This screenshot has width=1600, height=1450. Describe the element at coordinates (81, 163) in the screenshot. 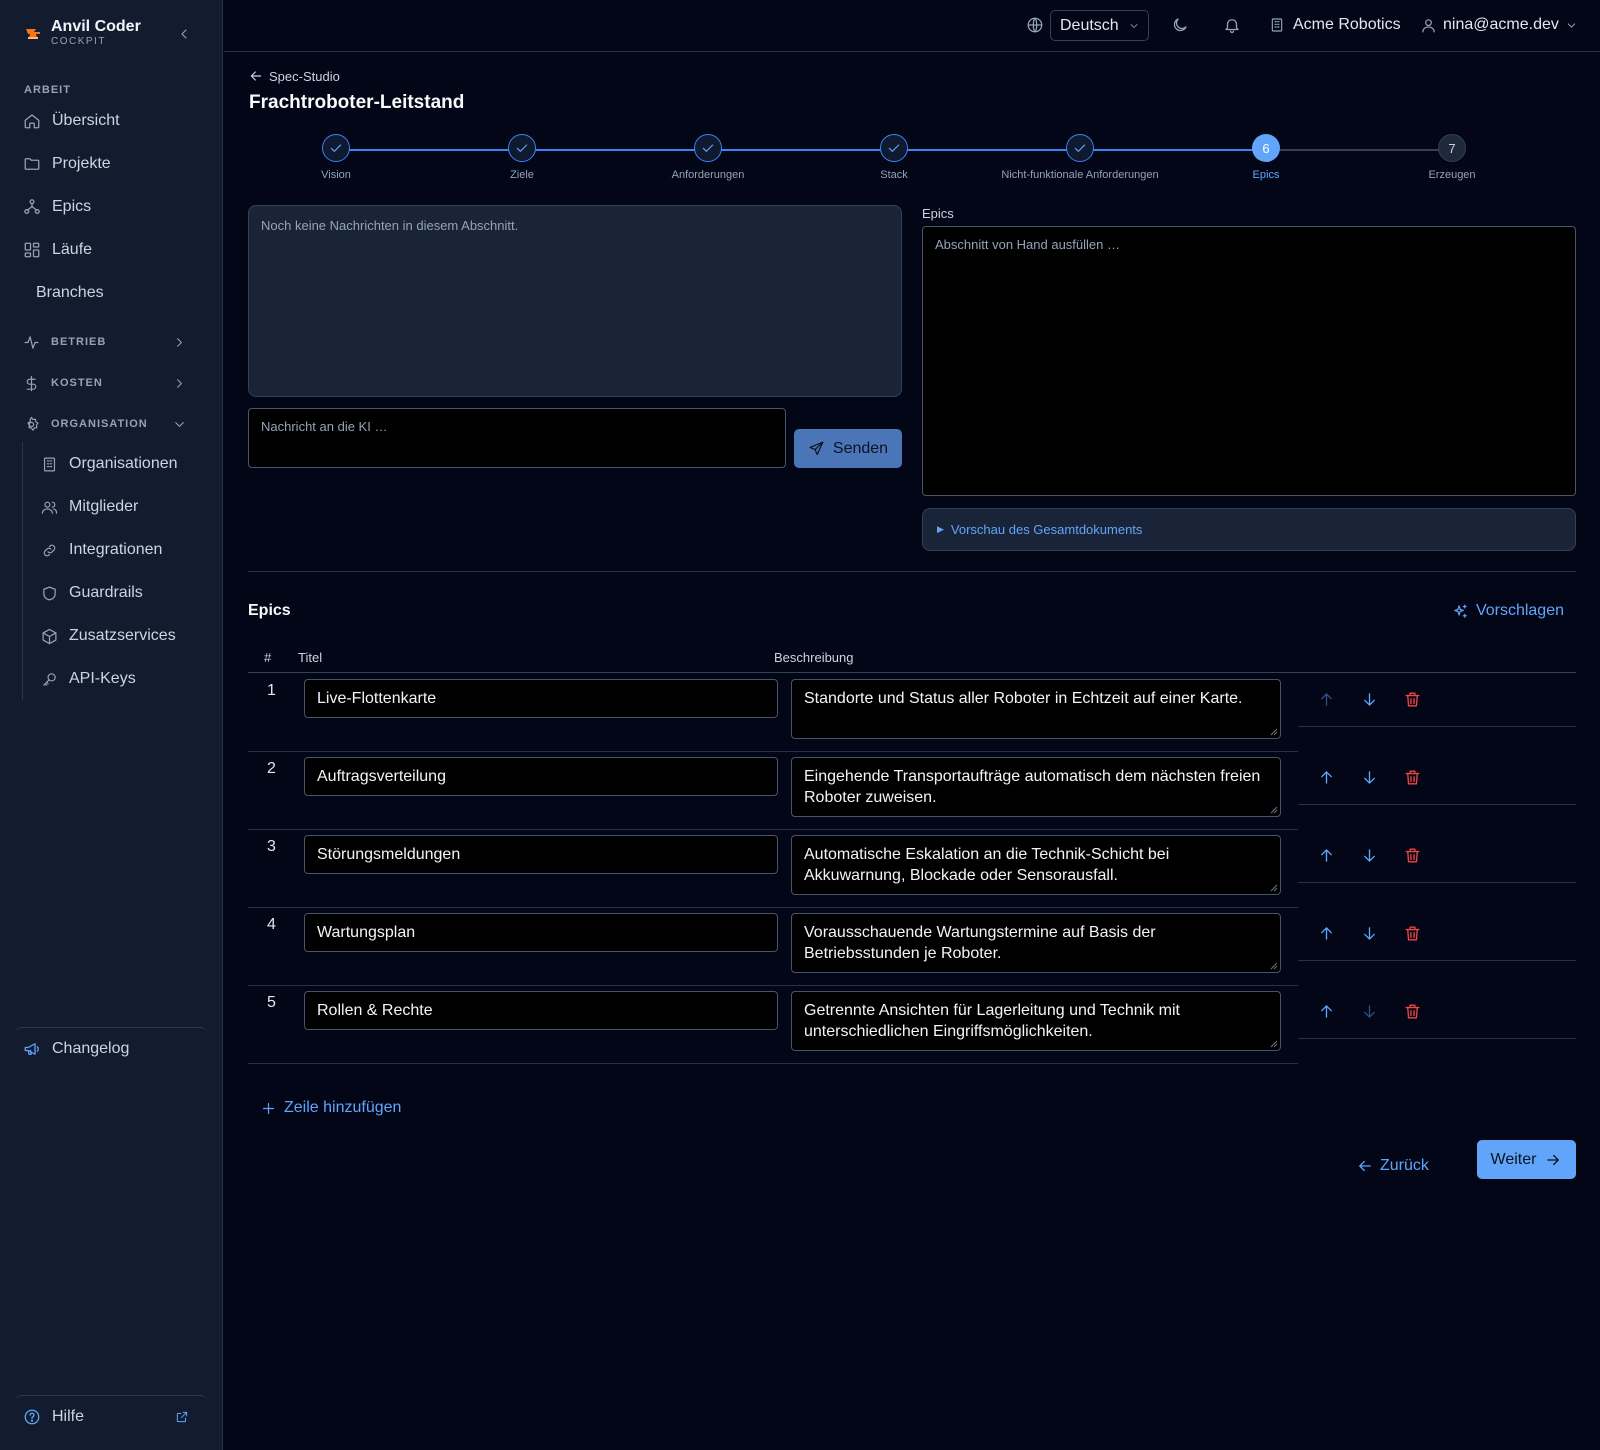

I see `sidebar-item-label: Projekte` at that location.